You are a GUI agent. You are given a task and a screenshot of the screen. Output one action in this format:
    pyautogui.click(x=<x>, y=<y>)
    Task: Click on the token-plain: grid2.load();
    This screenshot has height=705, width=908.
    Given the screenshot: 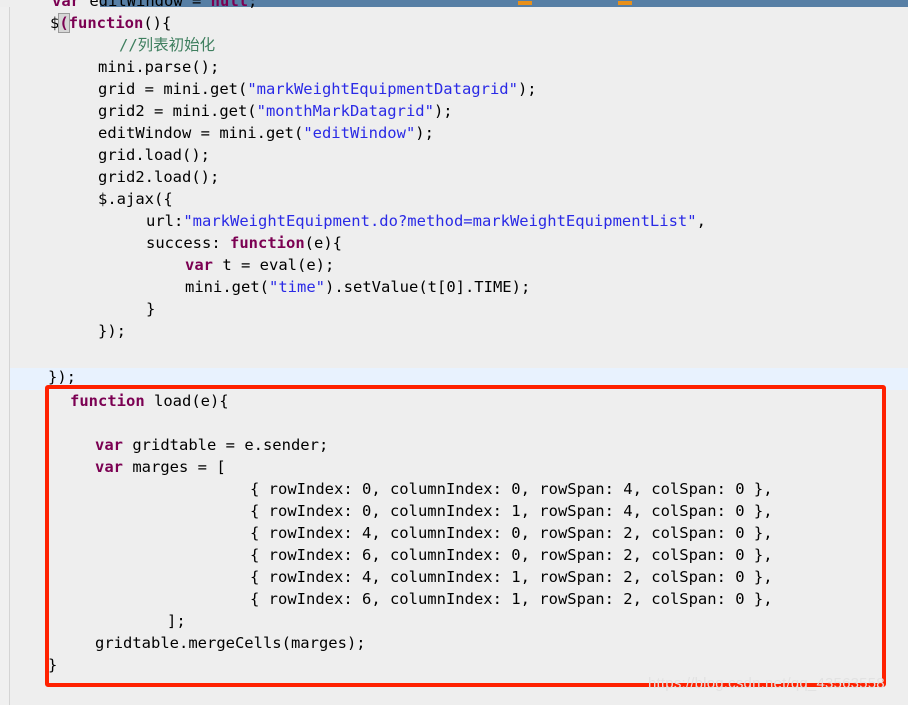 What is the action you would take?
    pyautogui.click(x=159, y=177)
    